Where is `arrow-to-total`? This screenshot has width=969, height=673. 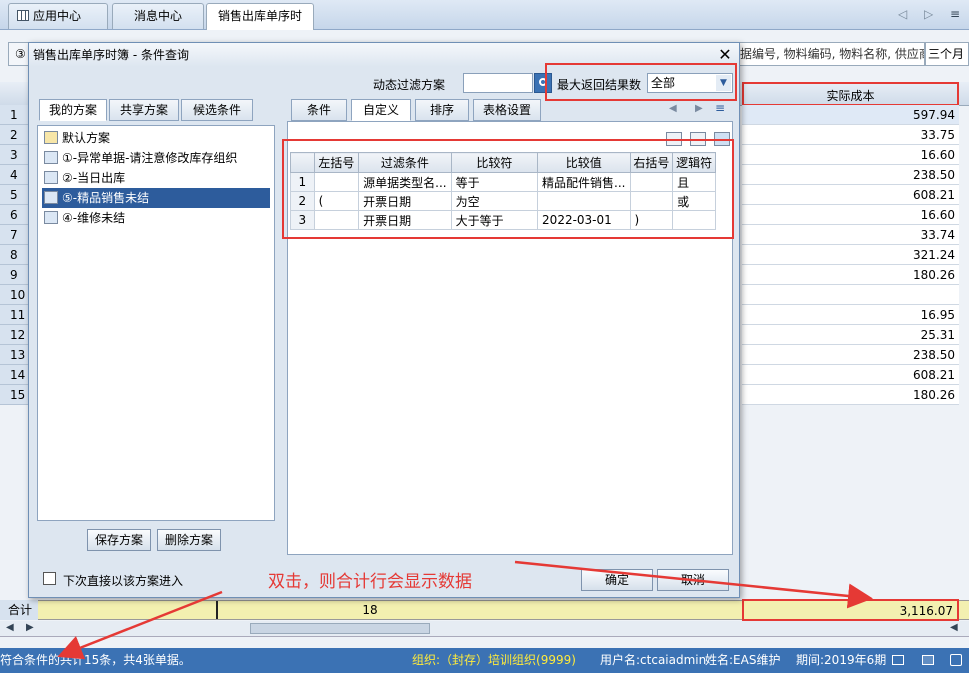 arrow-to-total is located at coordinates (693, 584).